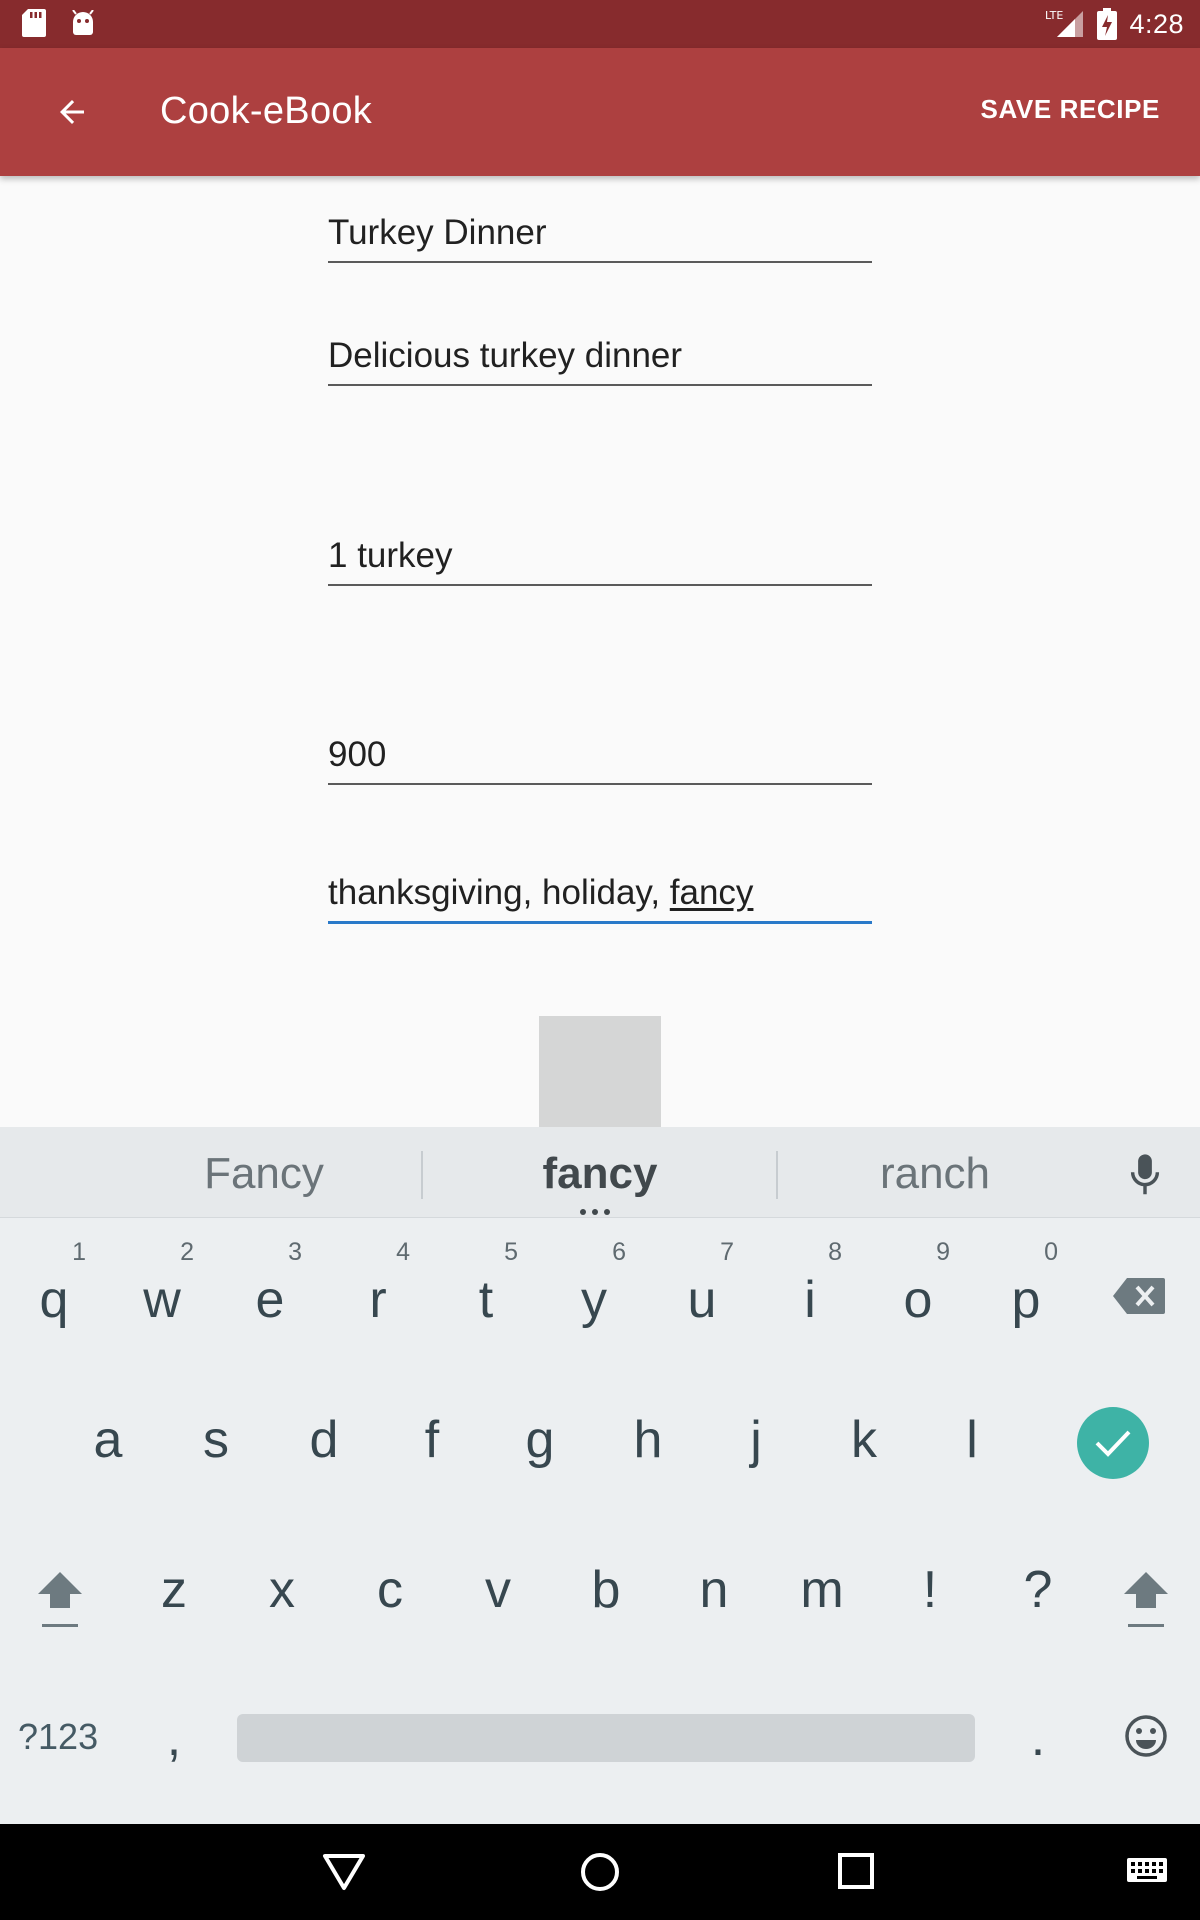 Image resolution: width=1200 pixels, height=1920 pixels. What do you see at coordinates (856, 1871) in the screenshot?
I see `recents-square-icon` at bounding box center [856, 1871].